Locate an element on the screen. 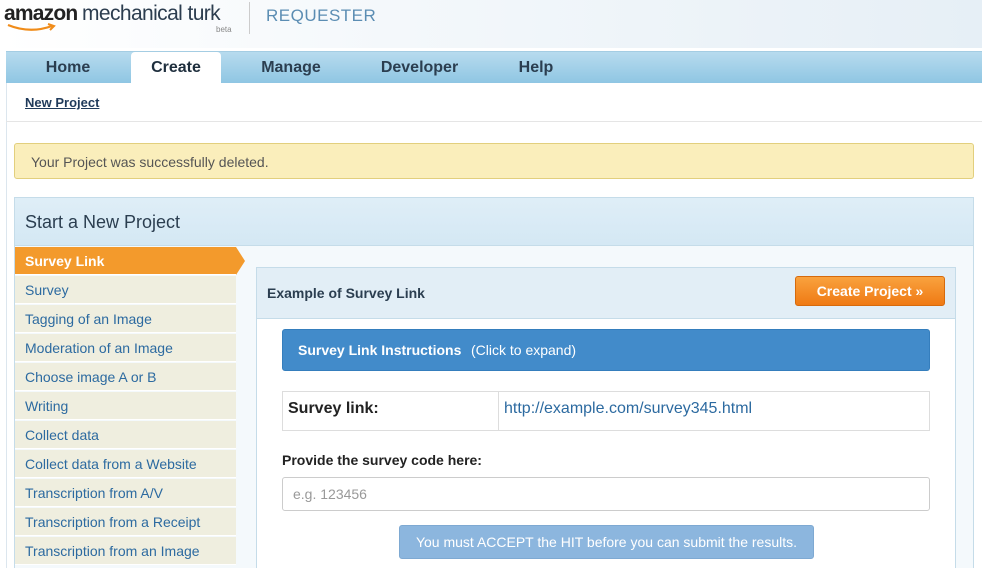 The height and width of the screenshot is (568, 982). sidebar-item-transcription-receipt: Transcription from a Receipt is located at coordinates (125, 522).